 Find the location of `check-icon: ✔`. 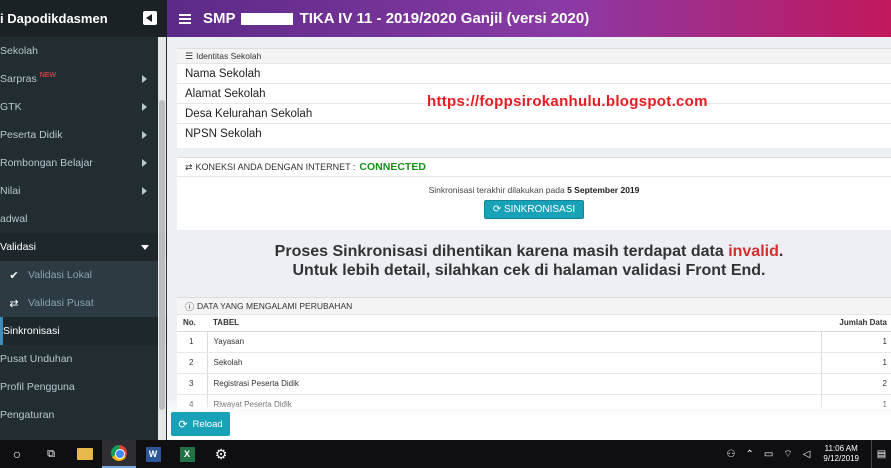

check-icon: ✔ is located at coordinates (14, 275).